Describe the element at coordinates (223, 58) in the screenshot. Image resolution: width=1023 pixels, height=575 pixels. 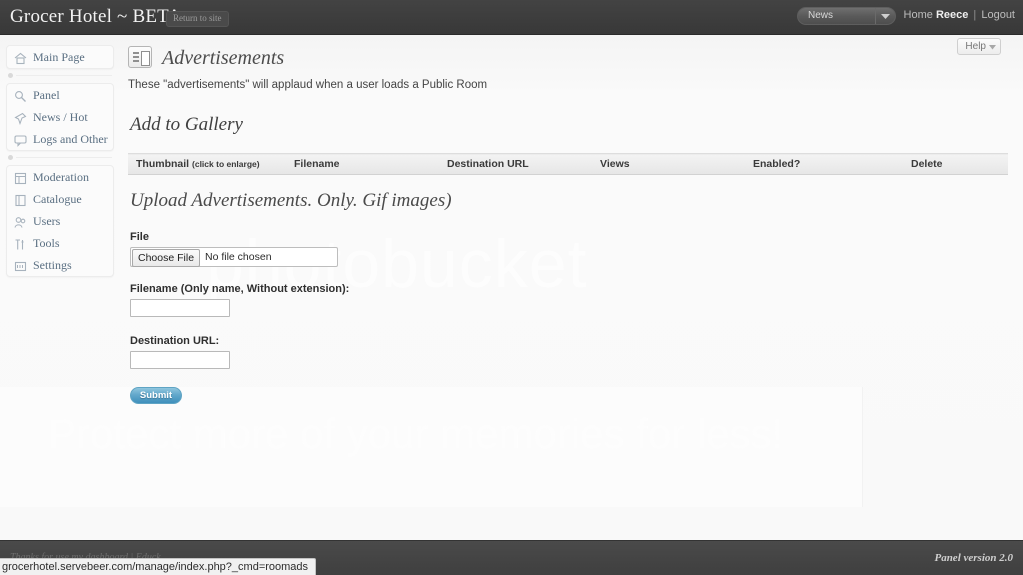
I see `page-title-text: Advertisements` at that location.